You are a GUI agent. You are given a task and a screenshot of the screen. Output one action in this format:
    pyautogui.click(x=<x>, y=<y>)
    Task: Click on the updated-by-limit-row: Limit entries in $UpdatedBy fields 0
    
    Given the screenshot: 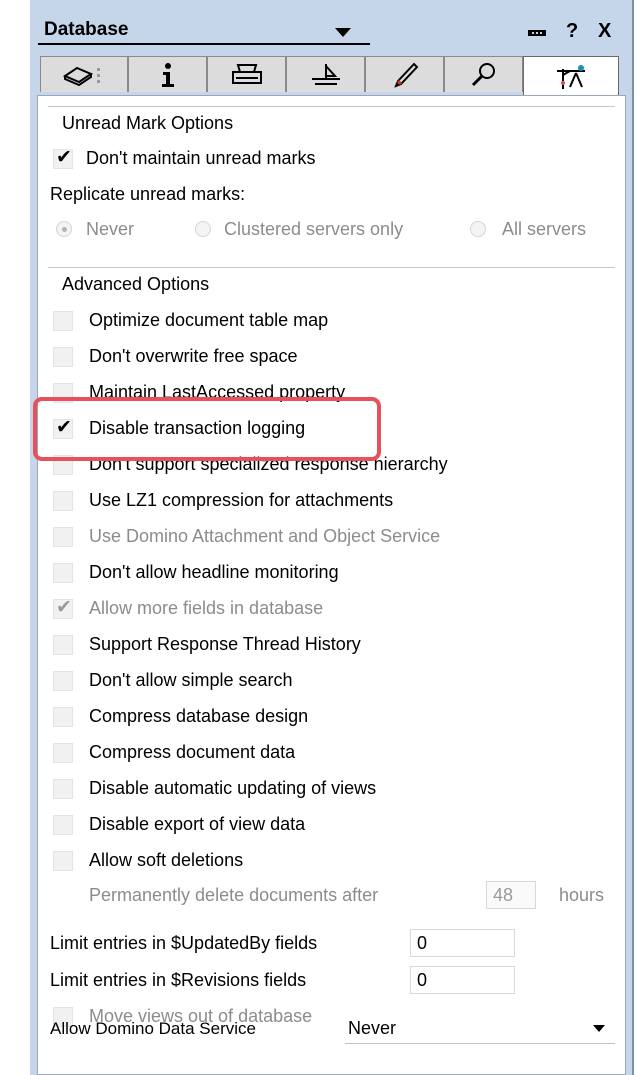 What is the action you would take?
    pyautogui.click(x=335, y=943)
    